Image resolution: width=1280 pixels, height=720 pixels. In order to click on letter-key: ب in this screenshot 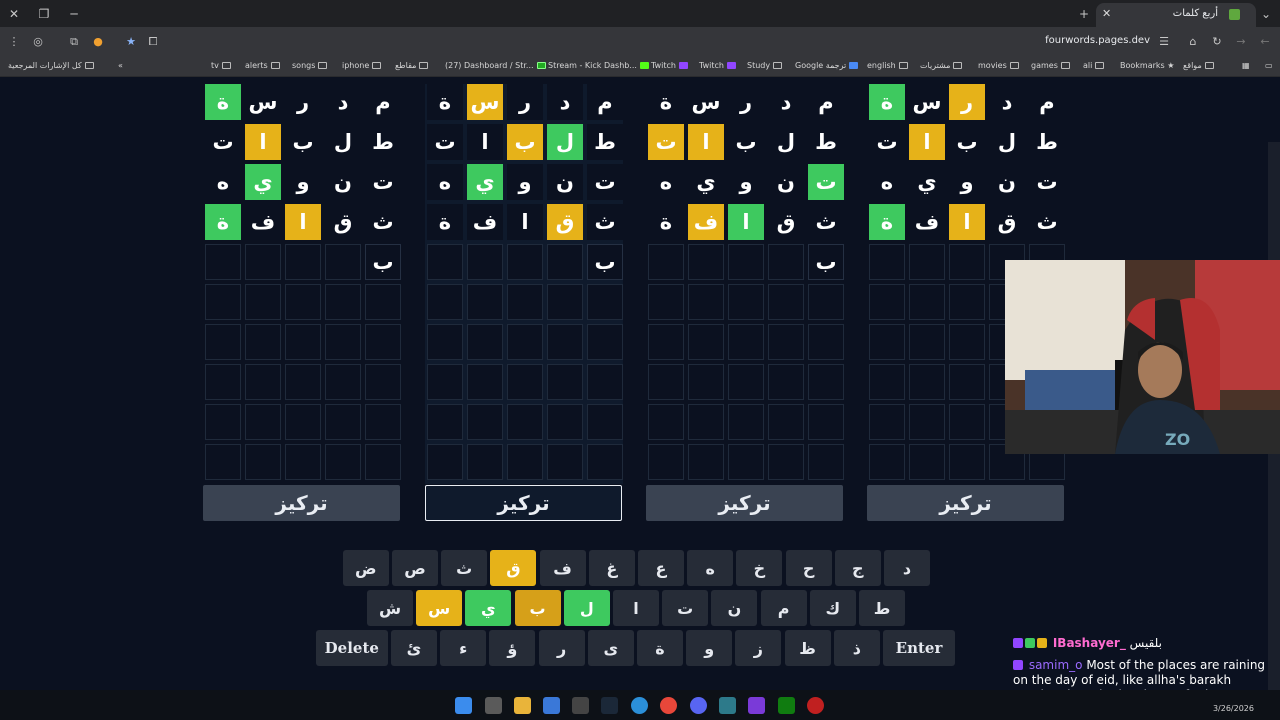, I will do `click(537, 608)`.